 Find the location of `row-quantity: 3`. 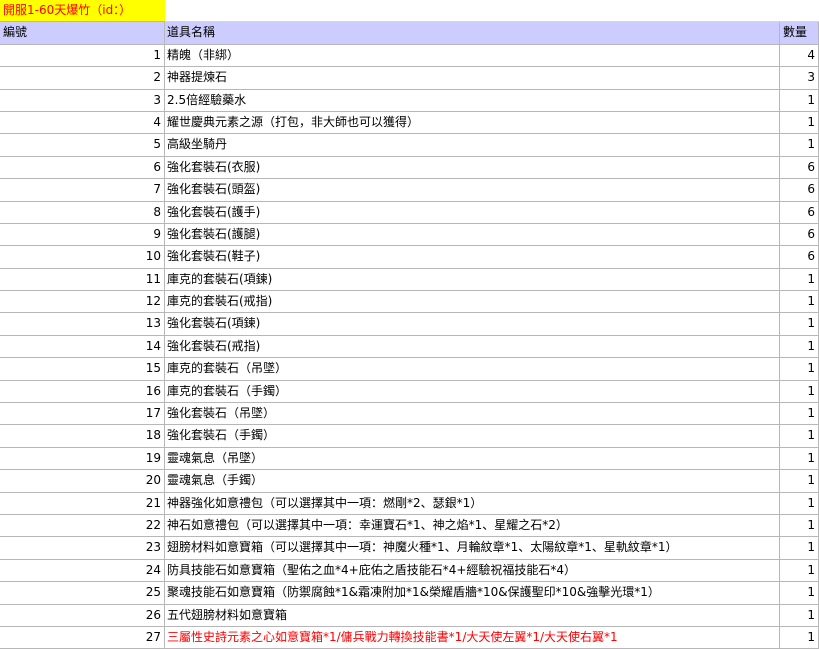

row-quantity: 3 is located at coordinates (799, 78).